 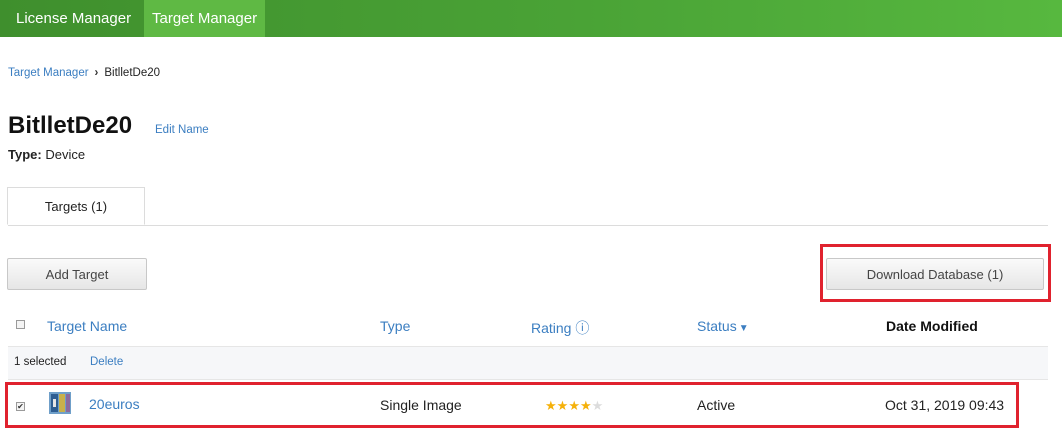 I want to click on column-header-date-modified: Date Modified, so click(x=932, y=326).